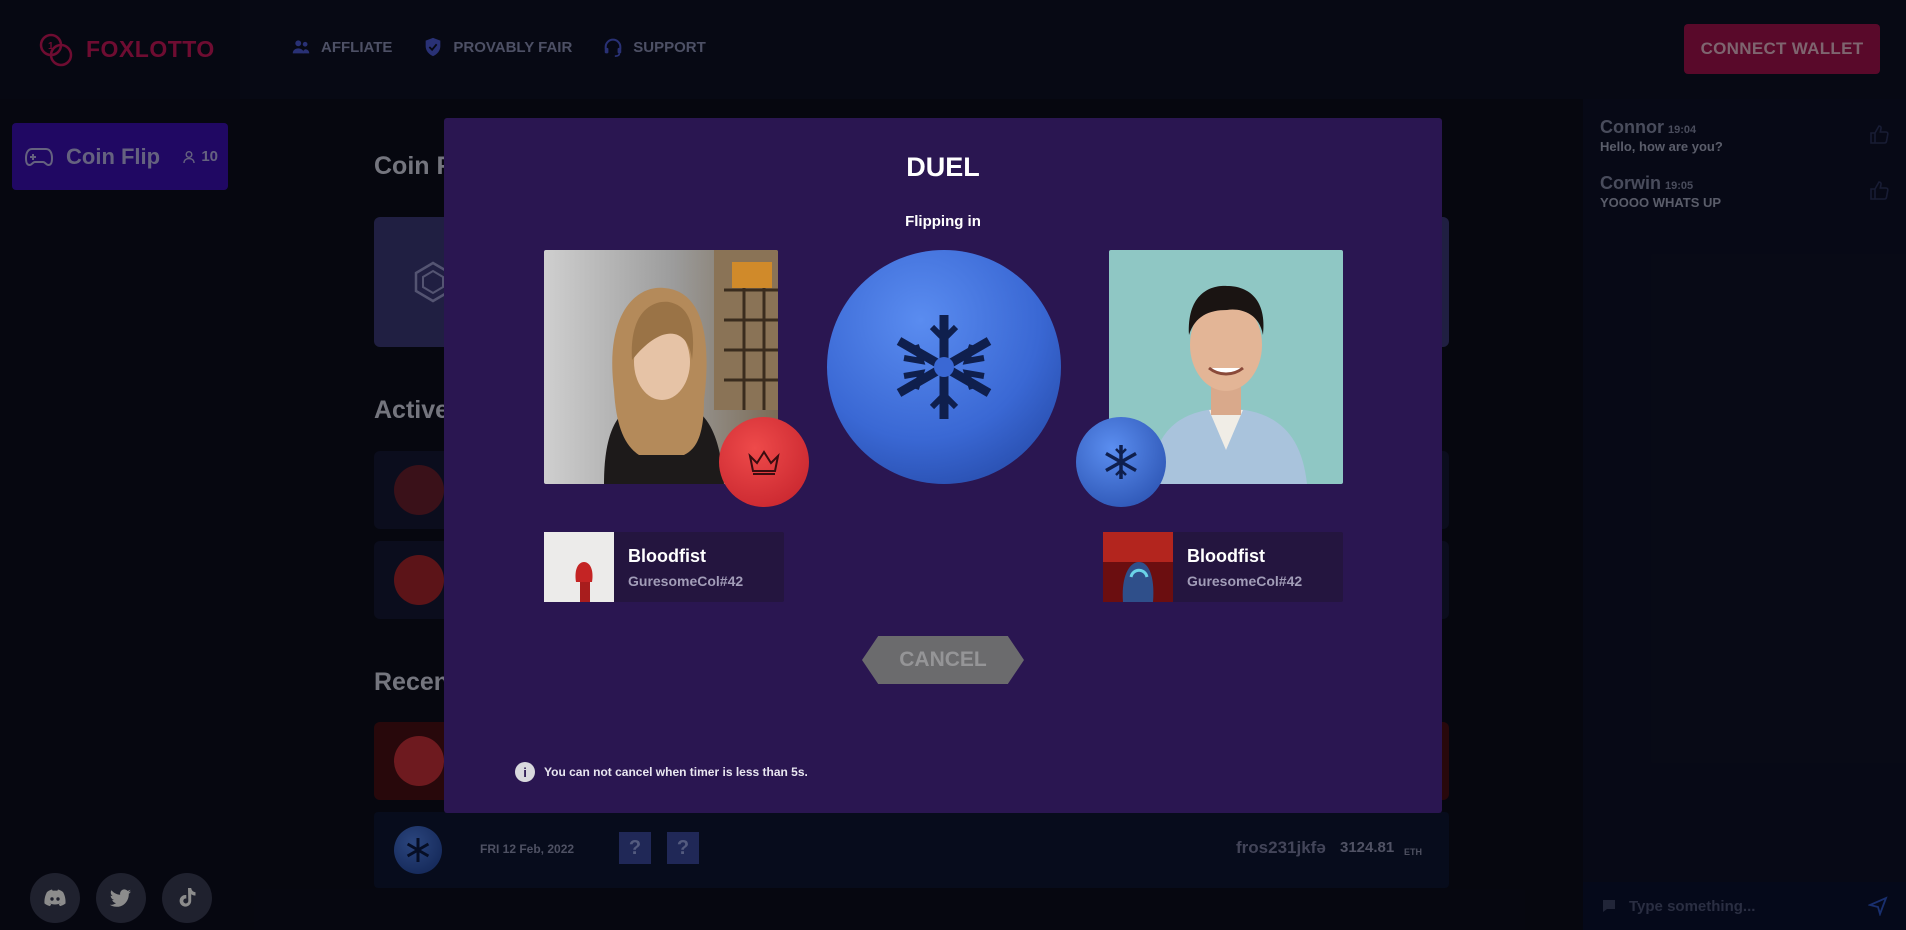  Describe the element at coordinates (1223, 567) in the screenshot. I see `right-player-card: Bloodfist GuresomeCol#42` at that location.